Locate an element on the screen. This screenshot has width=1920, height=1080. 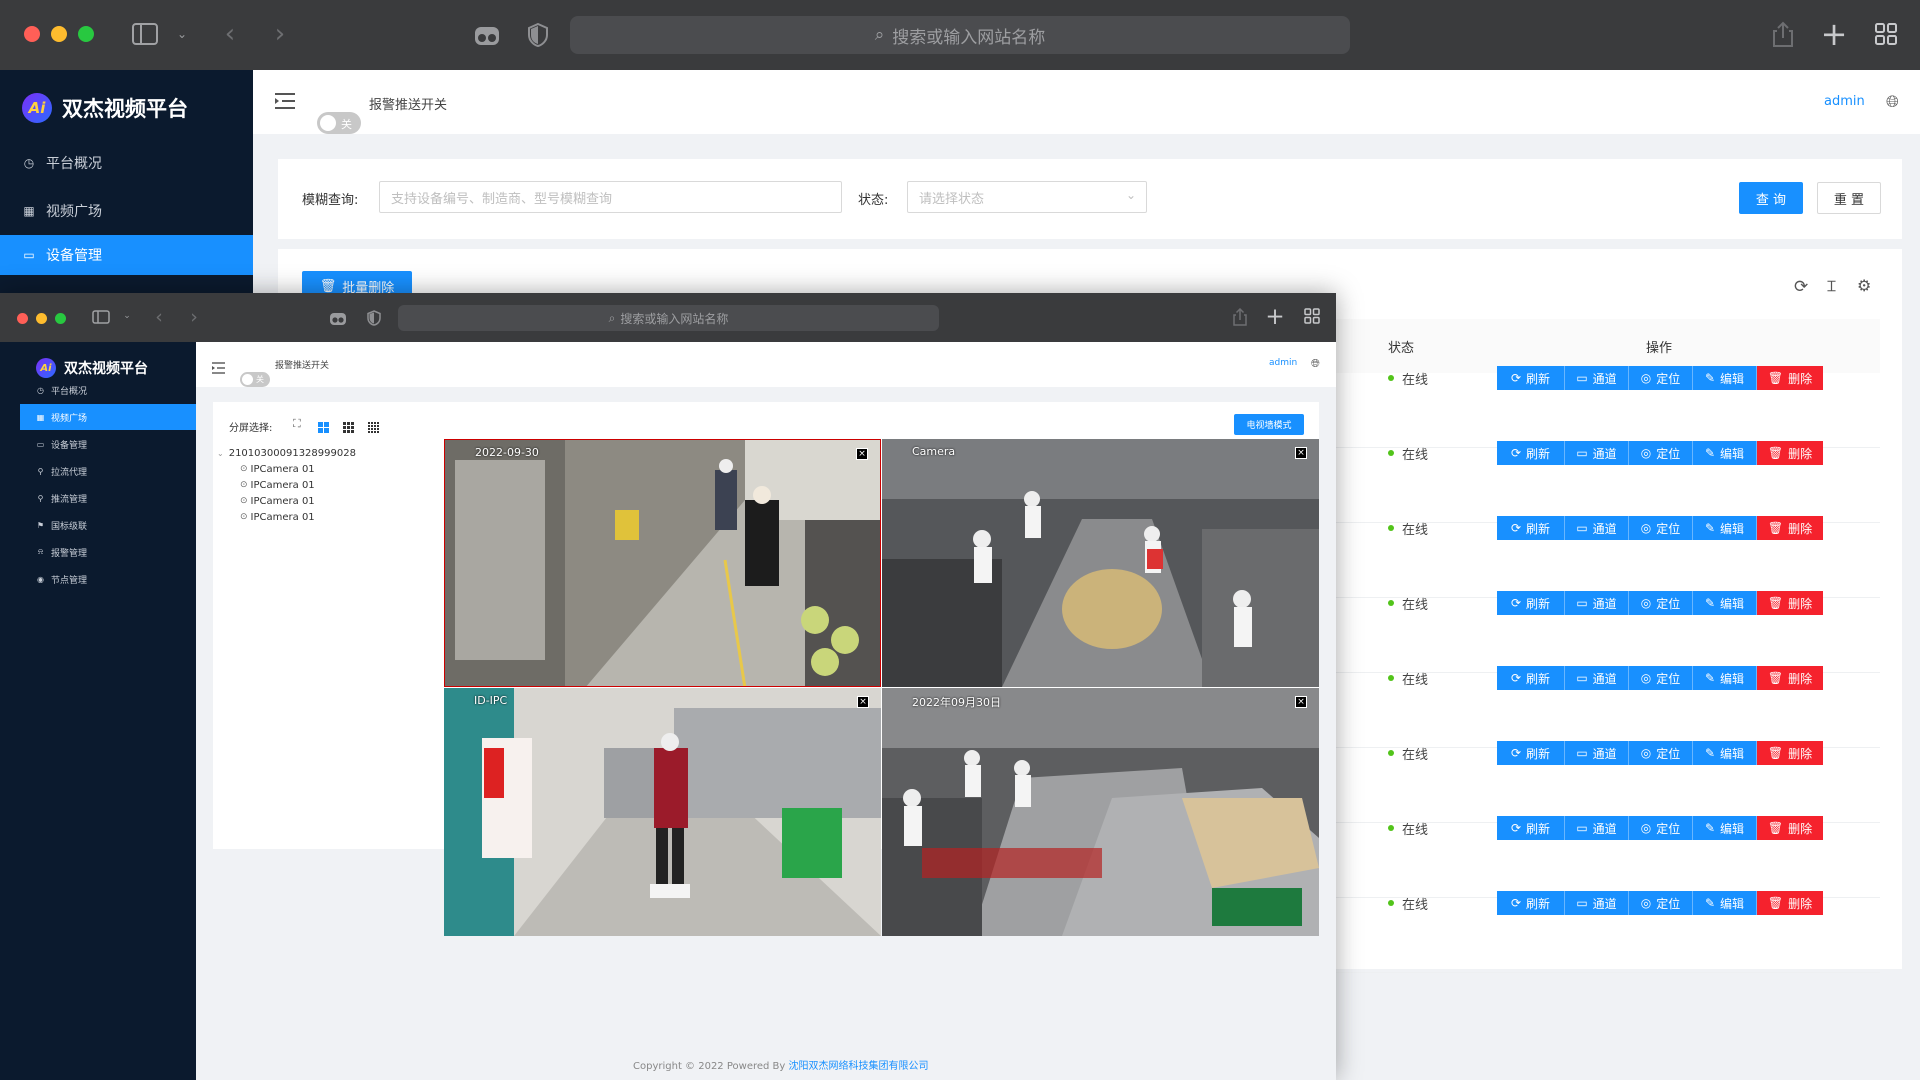
column-height-icon: ⌶ is located at coordinates (1831, 286).